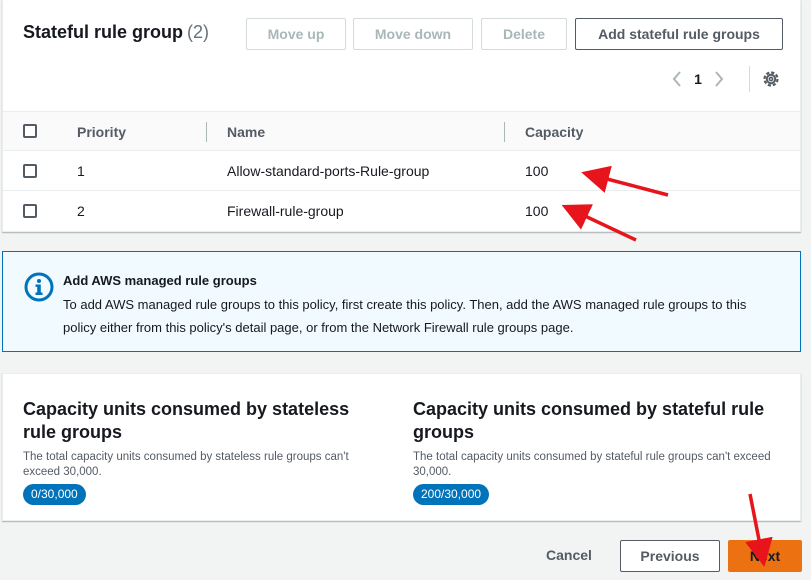 This screenshot has width=811, height=580. What do you see at coordinates (81, 171) in the screenshot?
I see `row-priority: 1` at bounding box center [81, 171].